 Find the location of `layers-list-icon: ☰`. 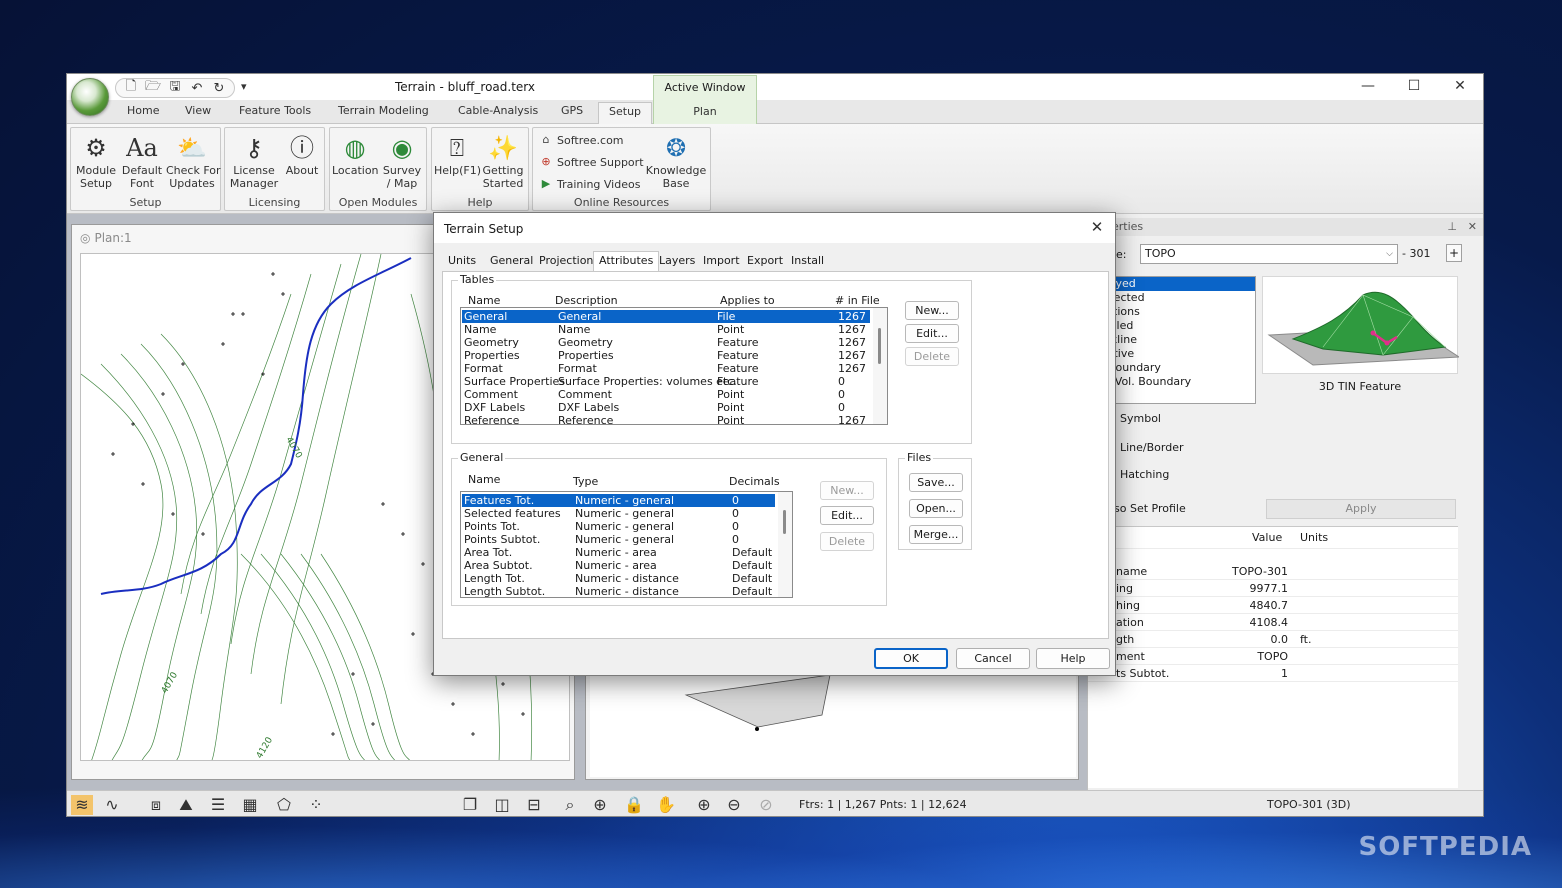

layers-list-icon: ☰ is located at coordinates (218, 805).